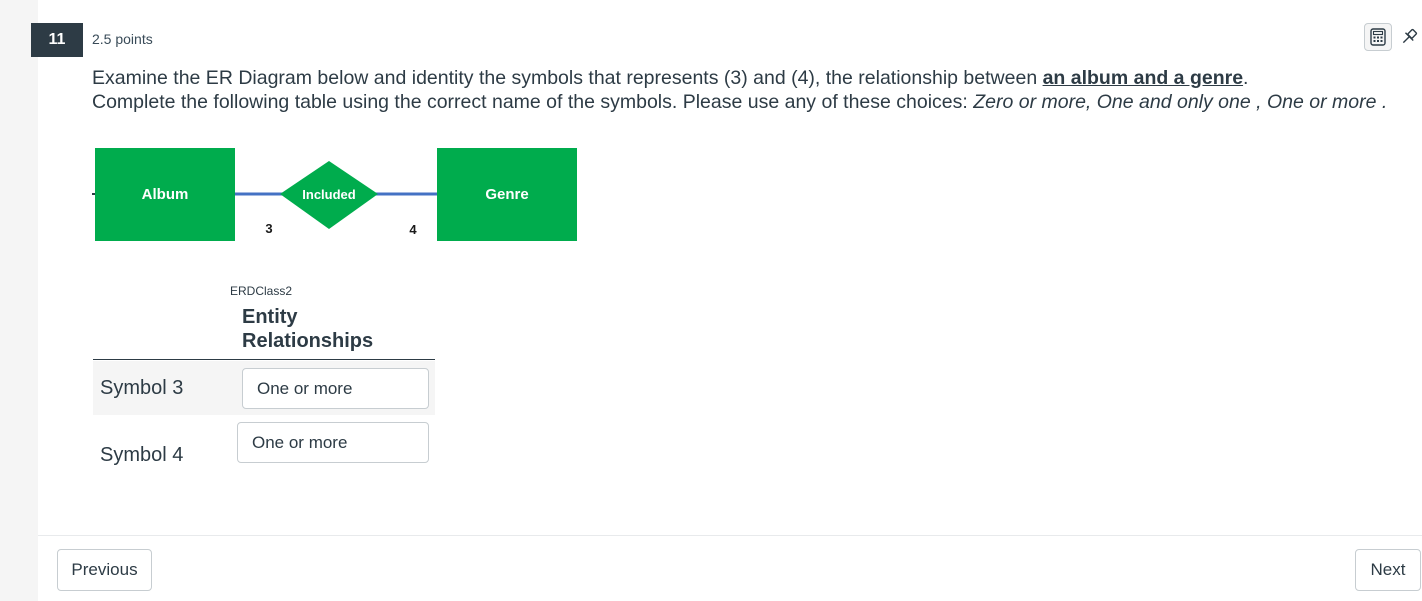 Image resolution: width=1422 pixels, height=601 pixels. What do you see at coordinates (104, 570) in the screenshot?
I see `previous-button: Previous` at bounding box center [104, 570].